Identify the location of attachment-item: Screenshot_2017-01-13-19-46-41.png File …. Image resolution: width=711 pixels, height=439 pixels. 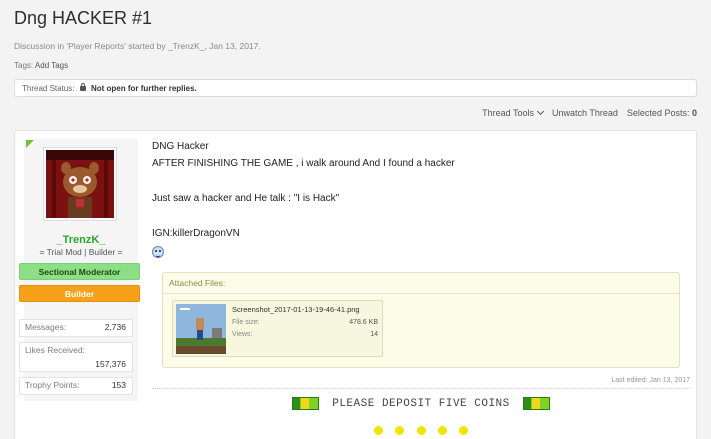
(277, 328).